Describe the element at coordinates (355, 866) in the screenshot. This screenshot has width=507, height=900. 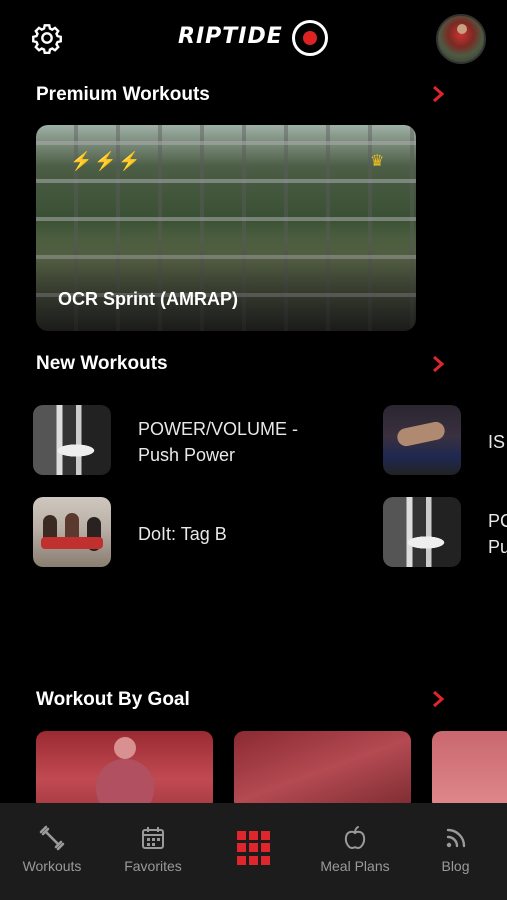
I see `nav-label: Meal Plans` at that location.